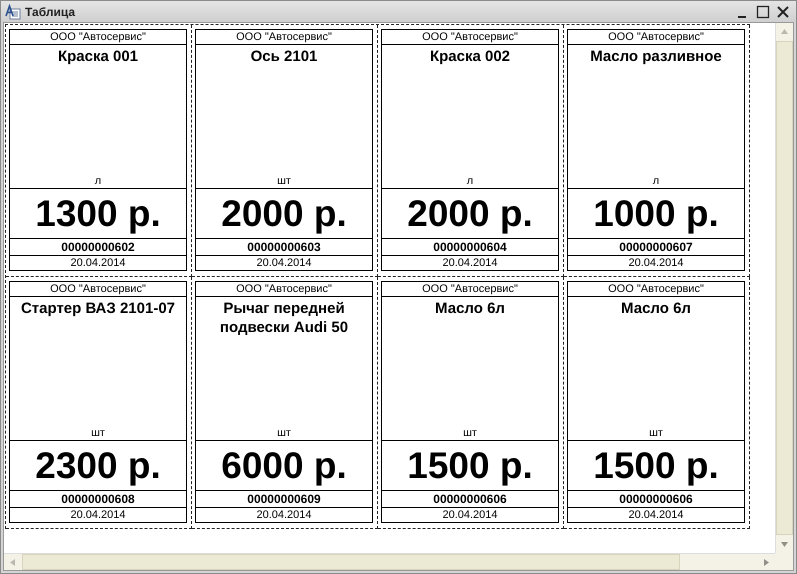  I want to click on price-text: 1300 р., so click(98, 214).